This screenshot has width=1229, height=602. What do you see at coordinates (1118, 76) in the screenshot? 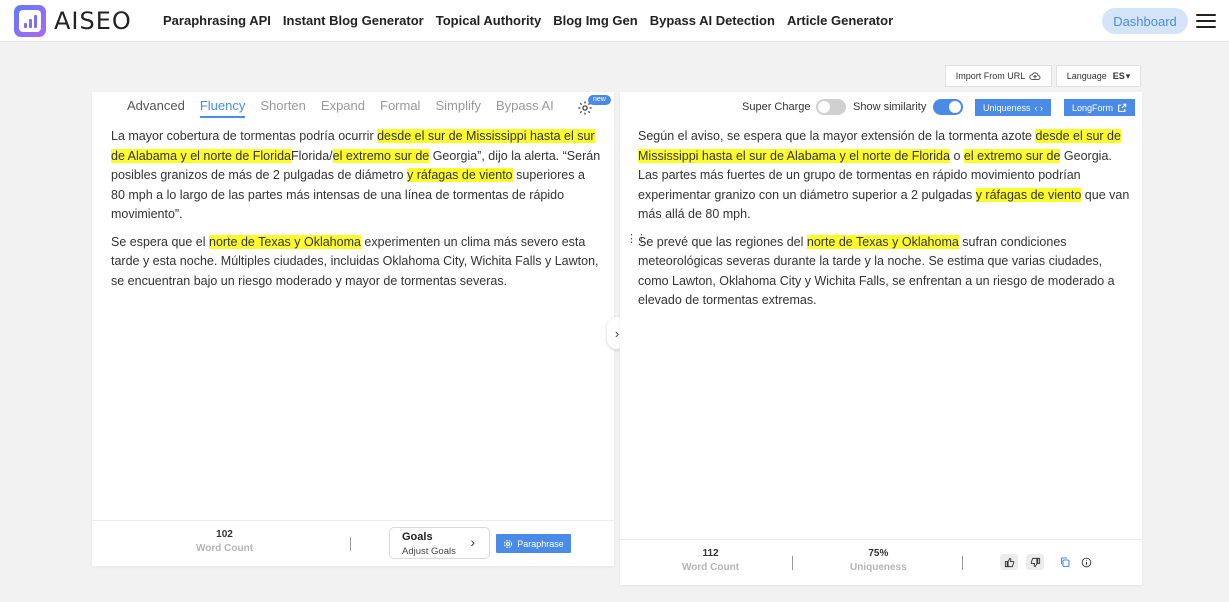
I see `language-value: ES` at bounding box center [1118, 76].